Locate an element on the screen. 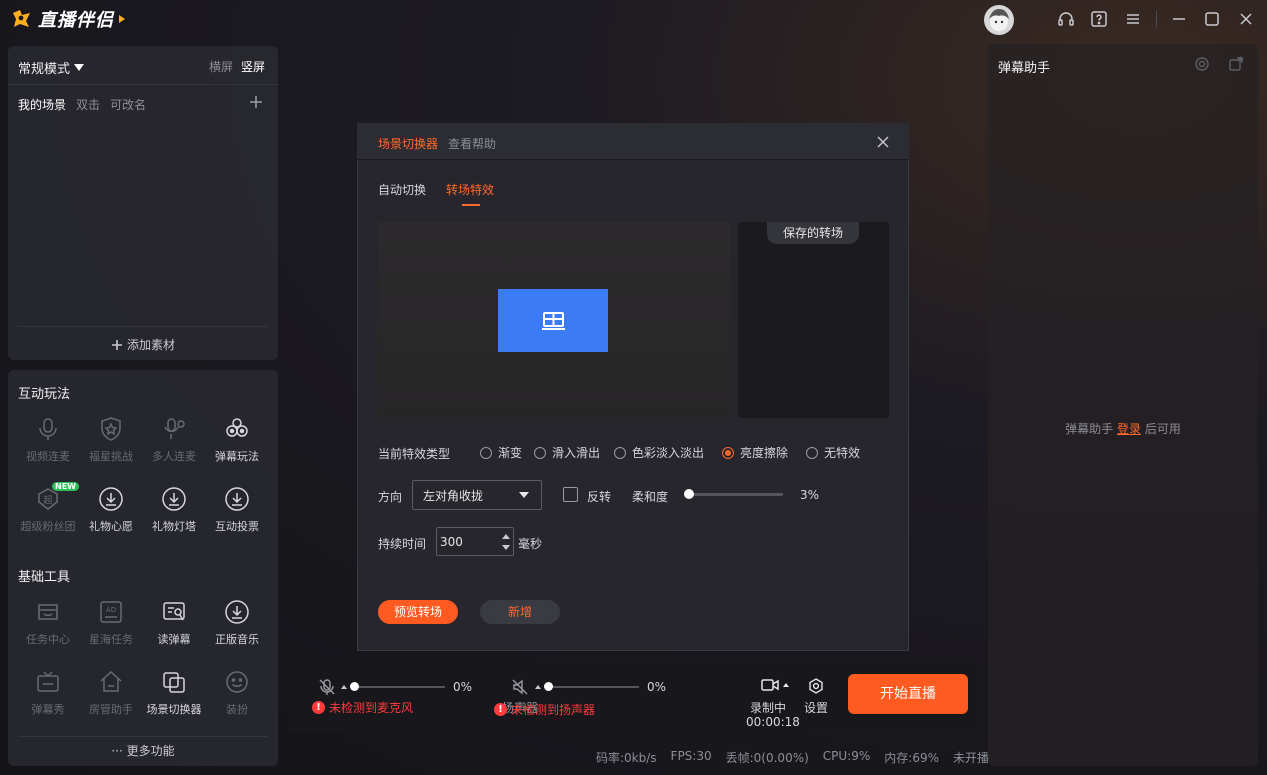 This screenshot has height=775, width=1267. tool-fuxing: 福星挑战 is located at coordinates (111, 440).